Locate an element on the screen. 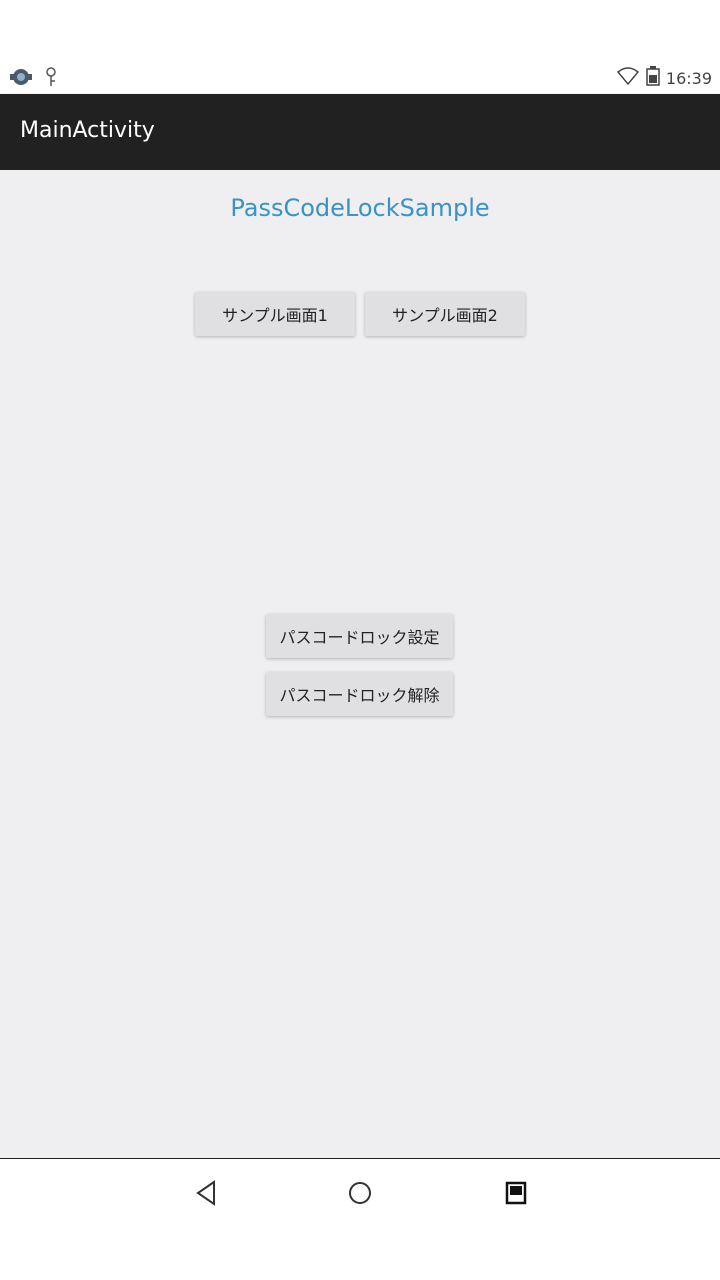  app-title: MainActivity is located at coordinates (87, 130).